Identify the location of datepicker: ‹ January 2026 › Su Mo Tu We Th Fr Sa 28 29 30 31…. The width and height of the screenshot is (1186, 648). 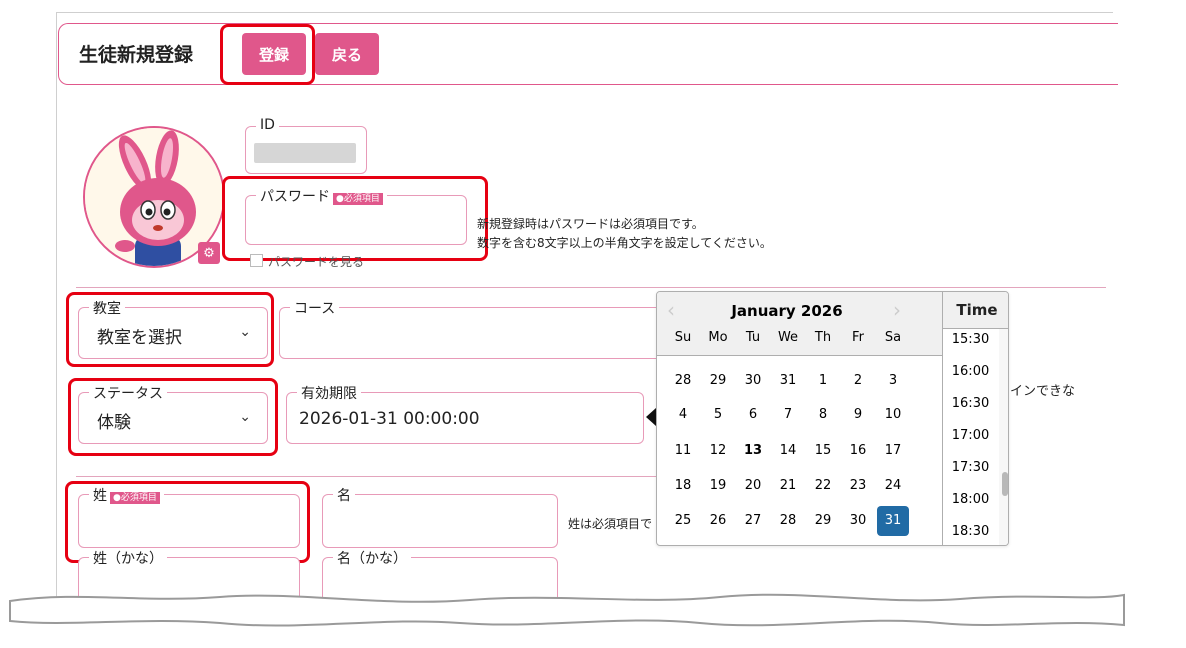
(832, 418).